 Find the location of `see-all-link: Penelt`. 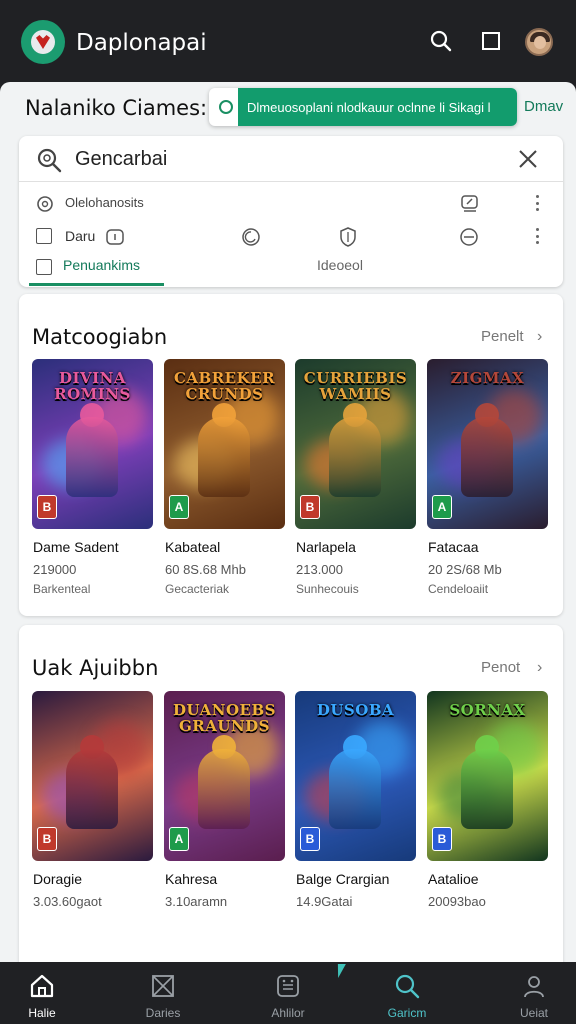

see-all-link: Penelt is located at coordinates (502, 336).